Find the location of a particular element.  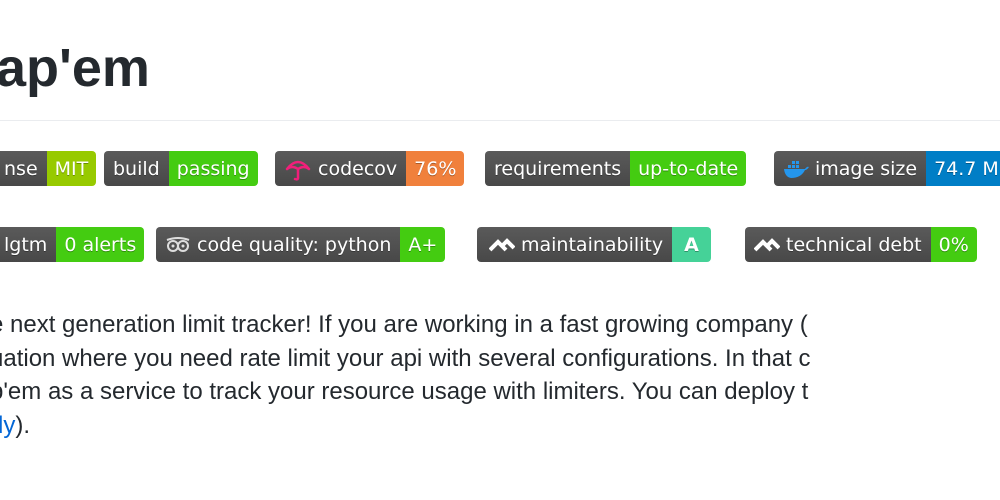

badge-label: lgtm is located at coordinates (28, 244).